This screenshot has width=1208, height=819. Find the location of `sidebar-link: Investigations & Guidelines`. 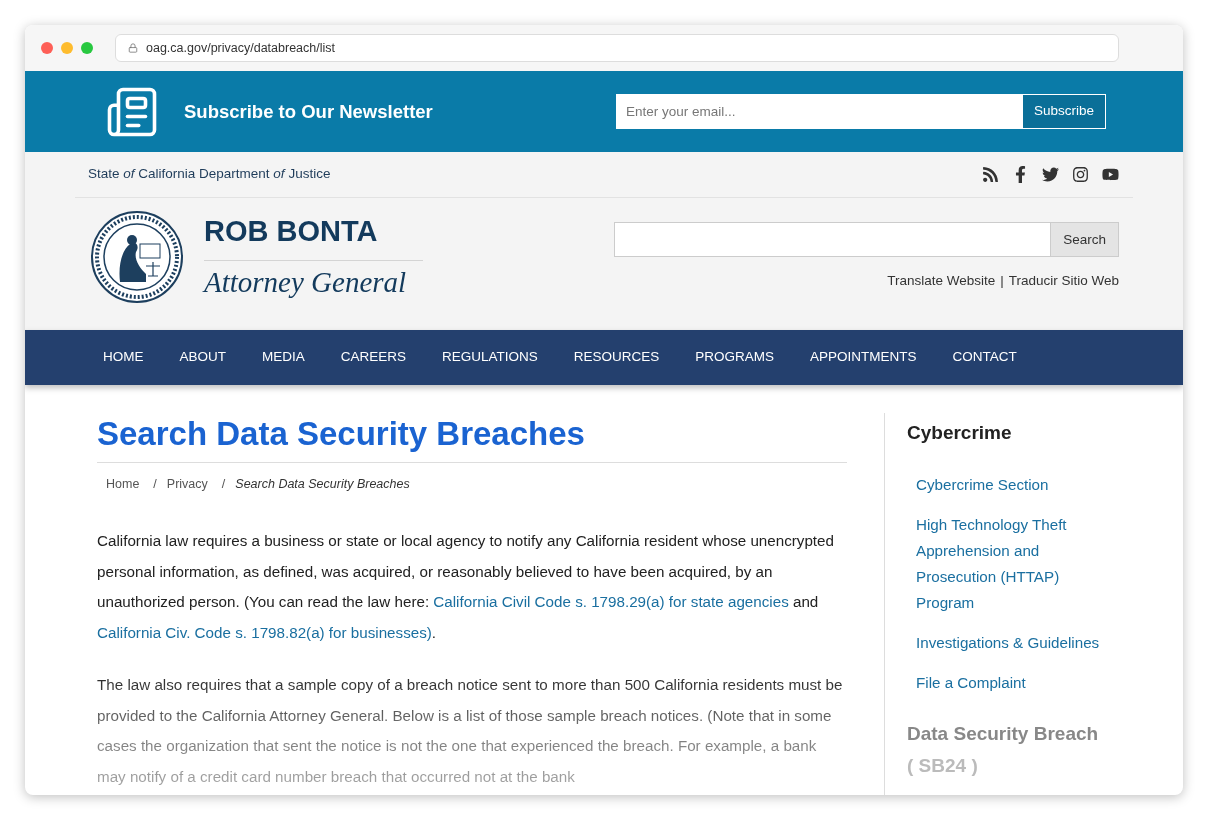

sidebar-link: Investigations & Guidelines is located at coordinates (1016, 642).